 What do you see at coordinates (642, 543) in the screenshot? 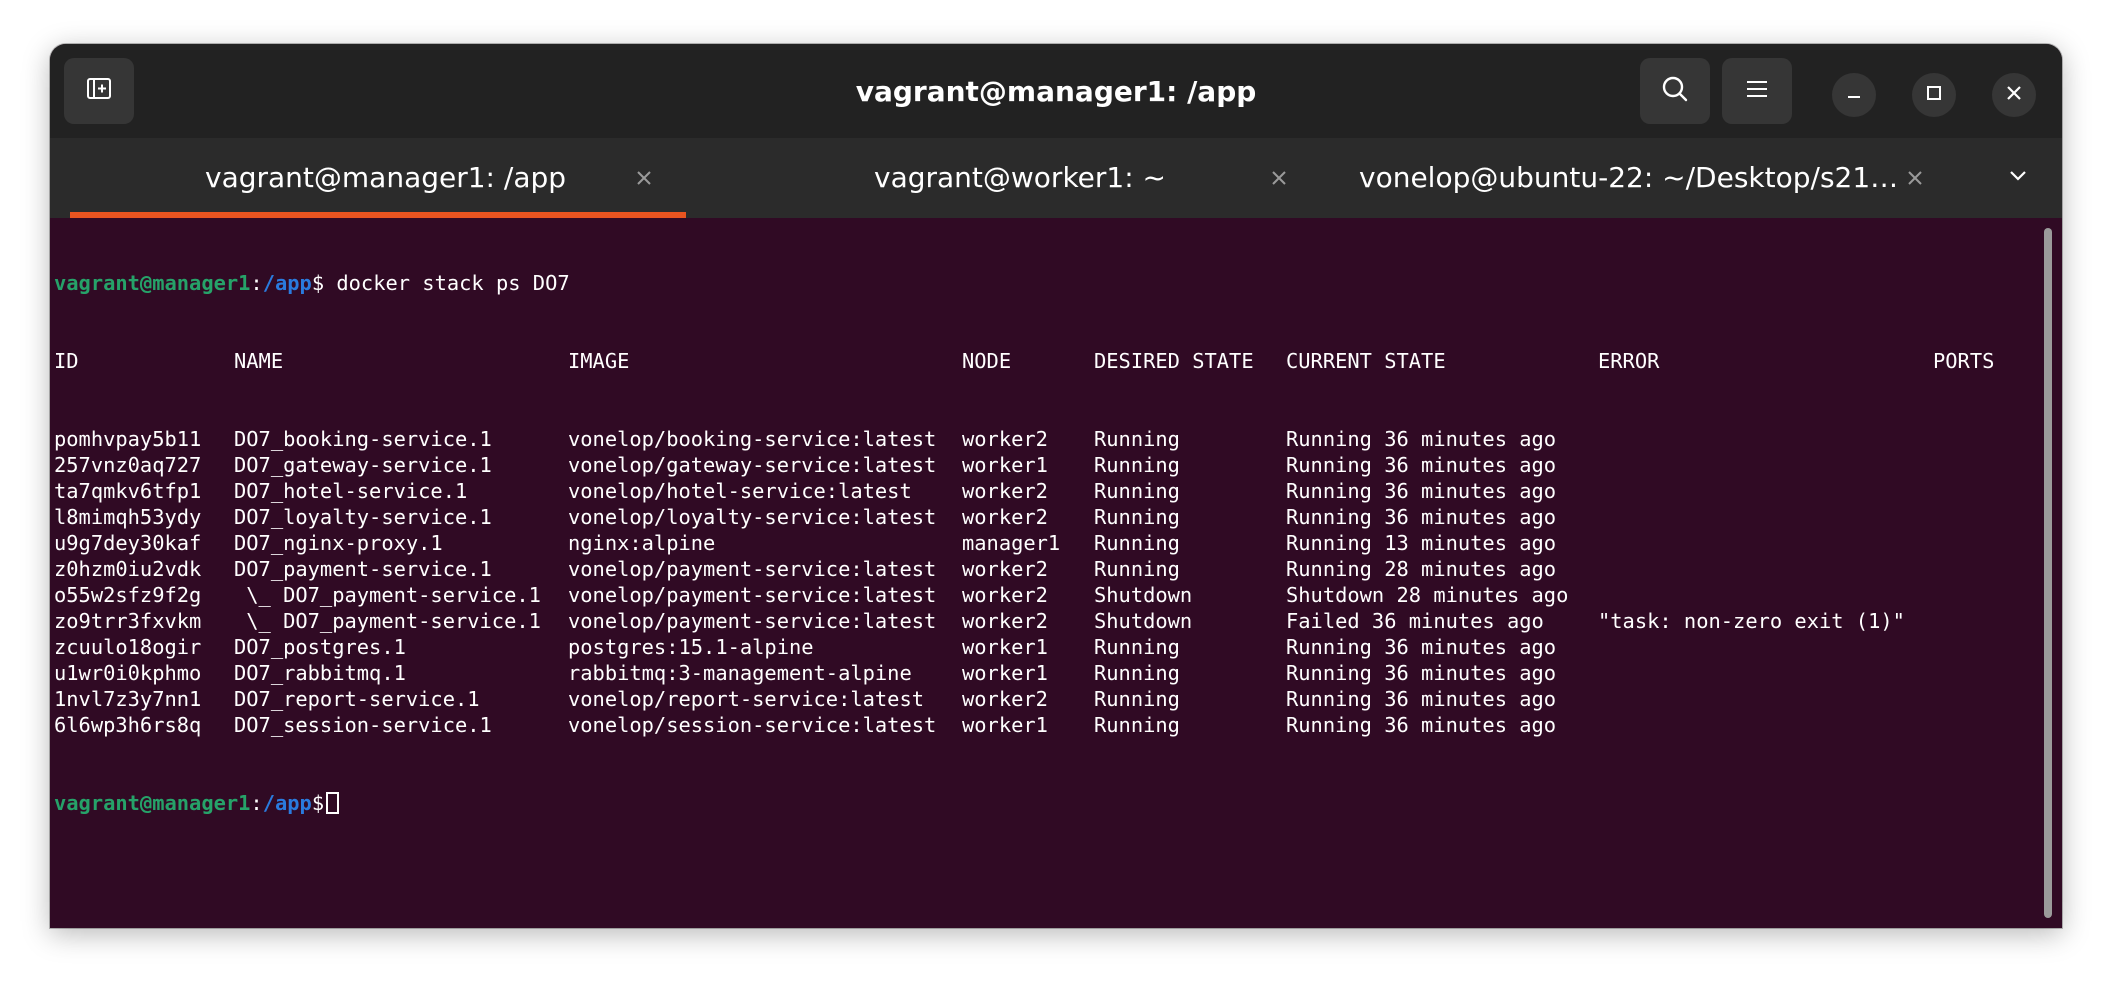
I see `col-image: nginx:alpine` at bounding box center [642, 543].